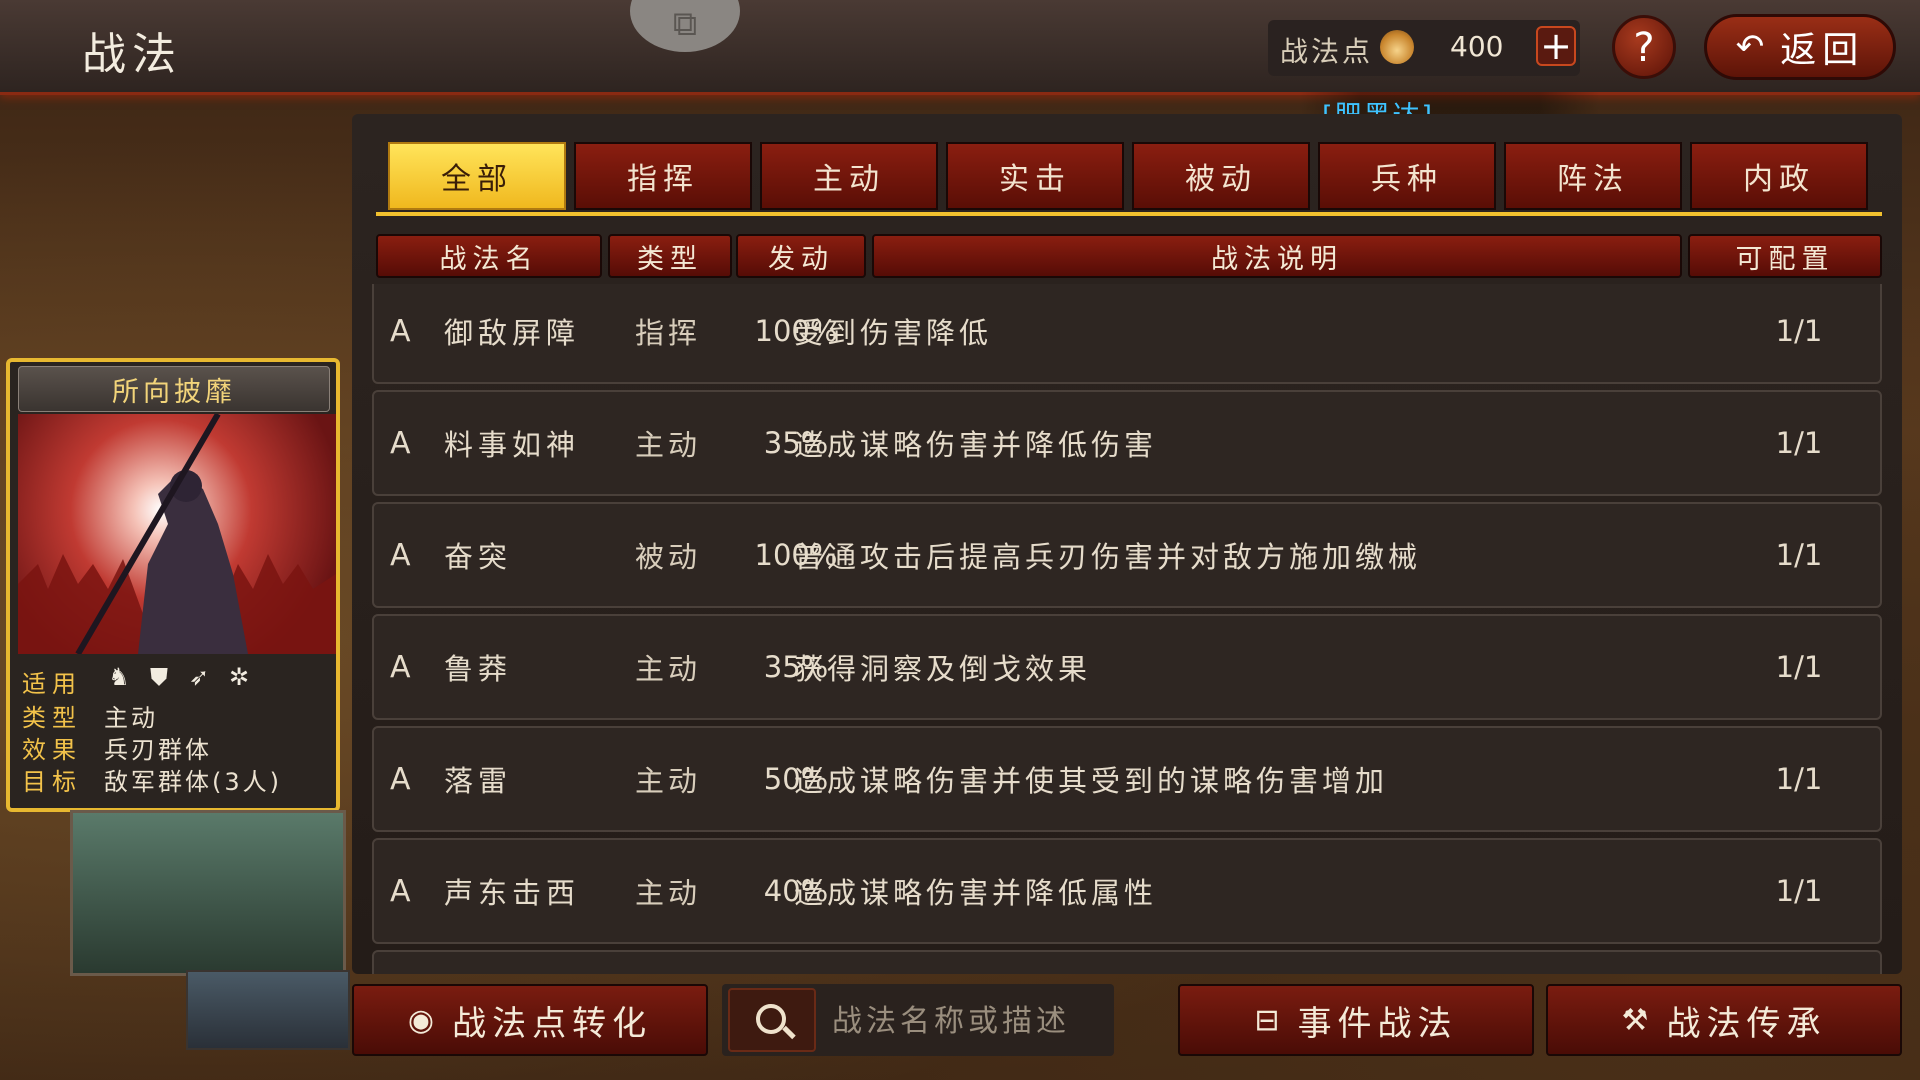 The image size is (1920, 1080). Describe the element at coordinates (132, 54) in the screenshot. I see `page-title: 战法` at that location.